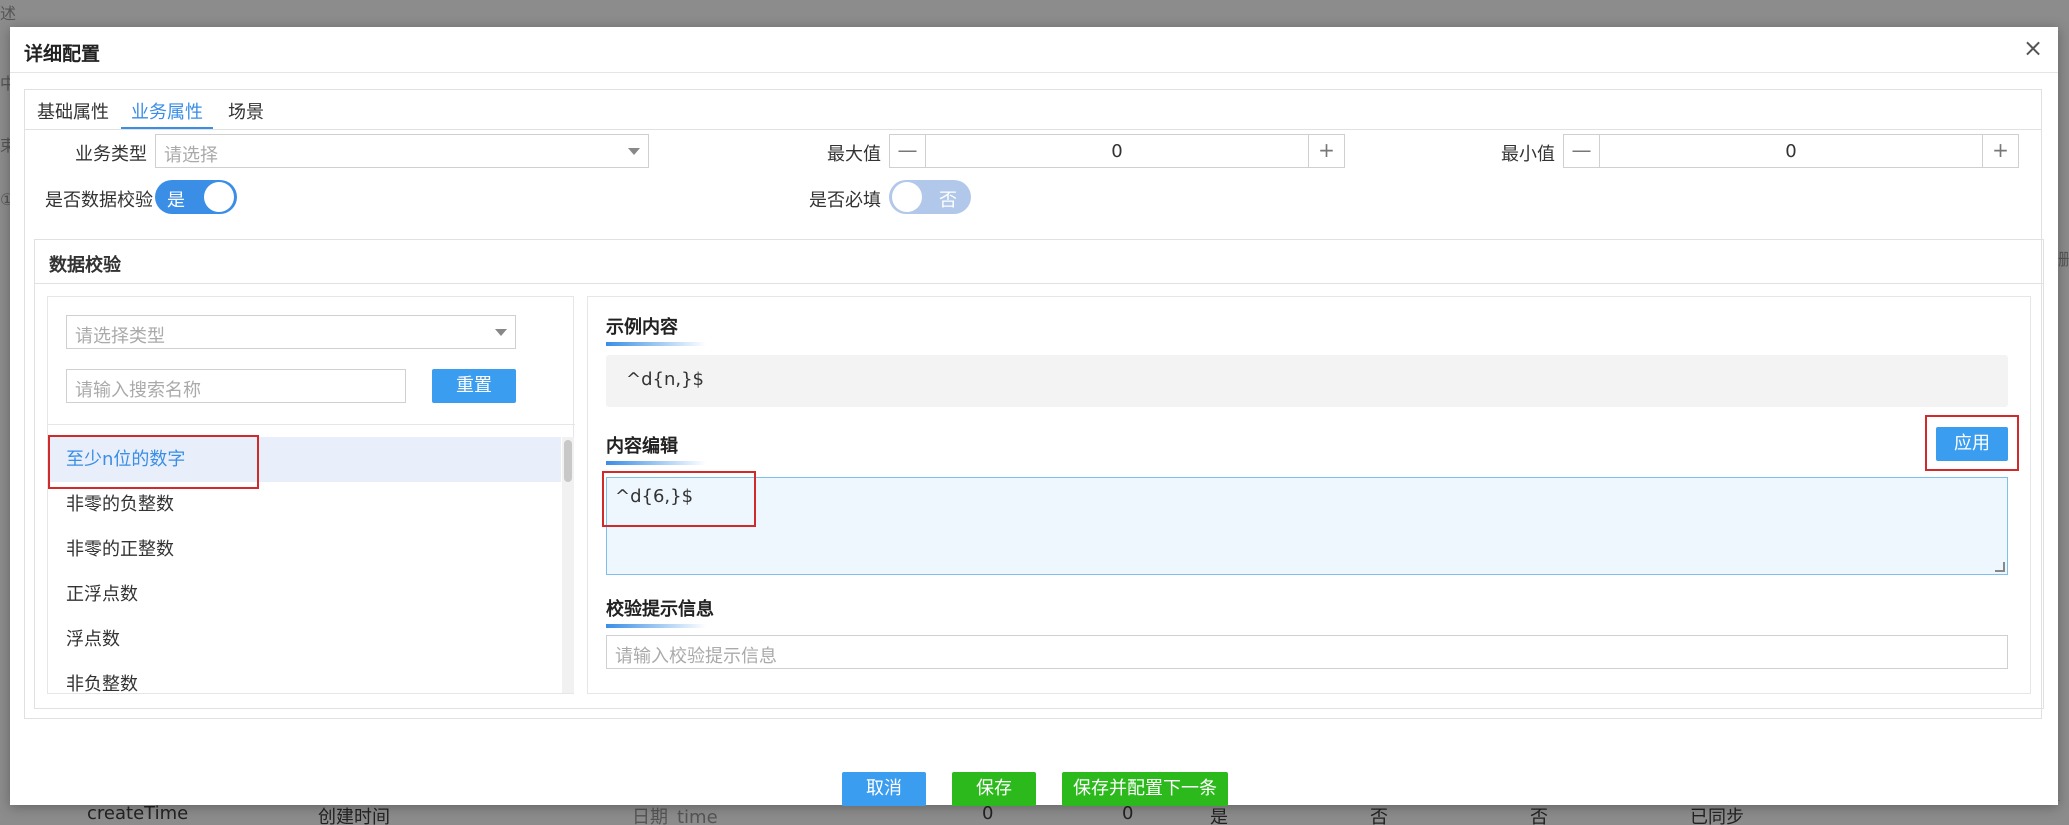 Image resolution: width=2069 pixels, height=825 pixels. Describe the element at coordinates (854, 154) in the screenshot. I see `max-value-label: 最大值` at that location.